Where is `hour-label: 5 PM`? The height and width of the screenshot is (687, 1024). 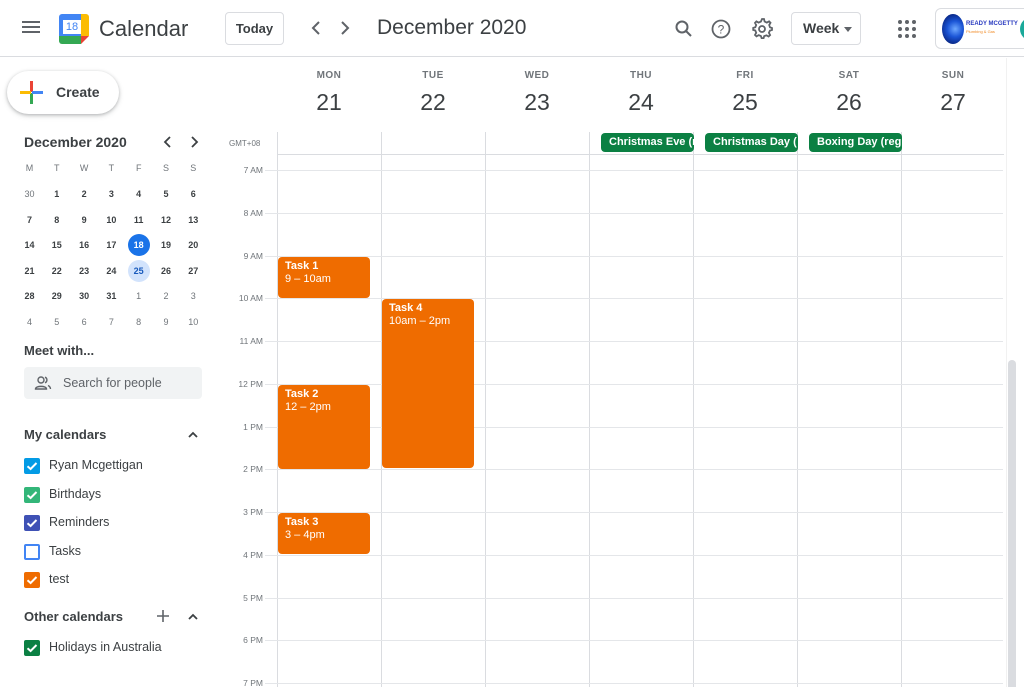
hour-label: 5 PM is located at coordinates (253, 598).